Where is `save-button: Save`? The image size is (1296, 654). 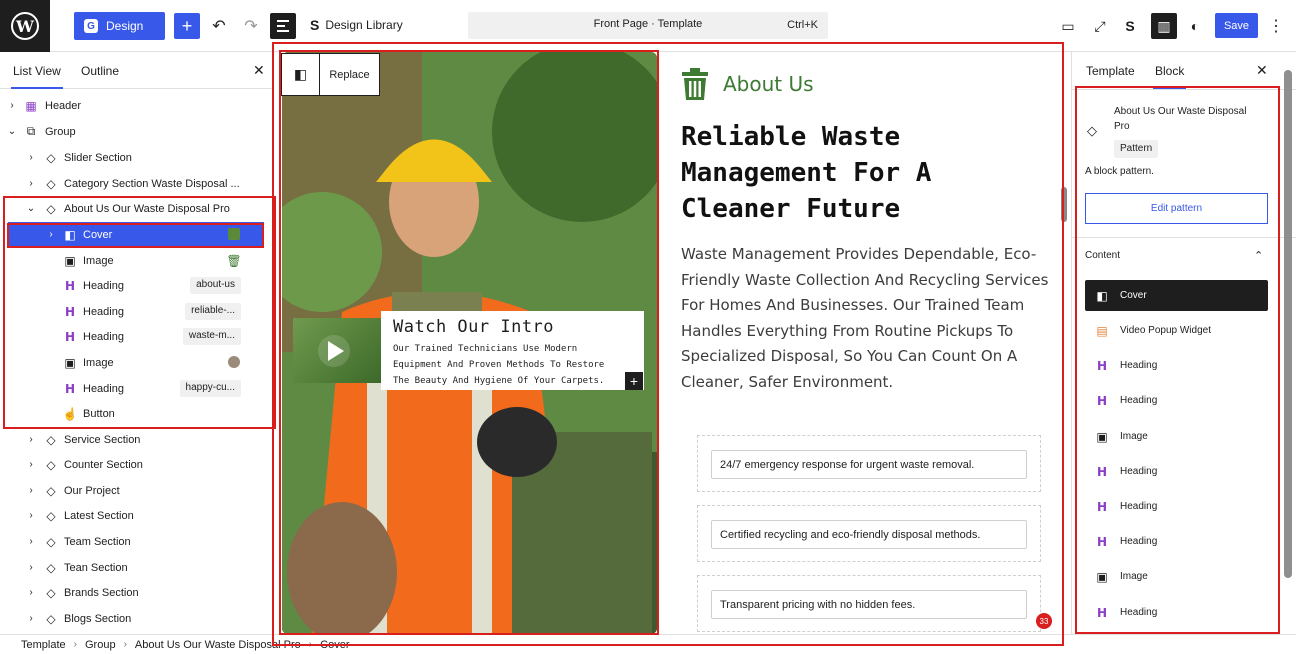 save-button: Save is located at coordinates (1236, 25).